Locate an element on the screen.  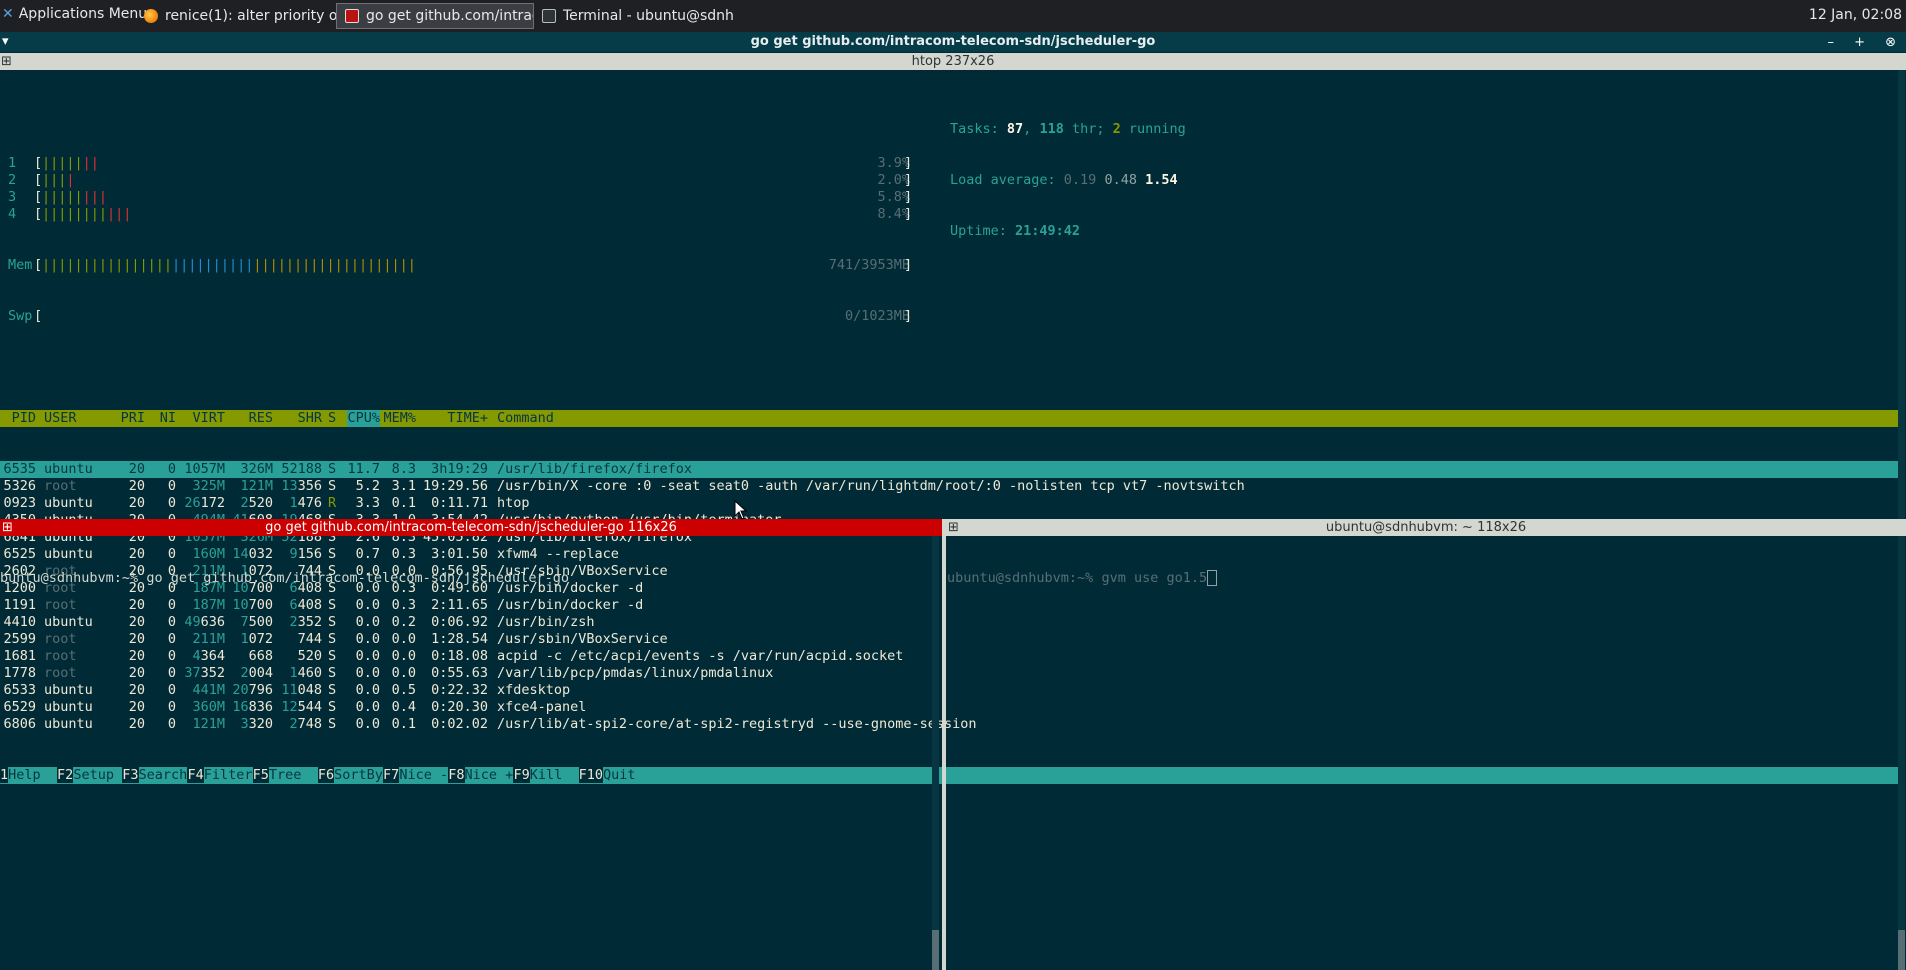
column-header-res: RES is located at coordinates (261, 418).